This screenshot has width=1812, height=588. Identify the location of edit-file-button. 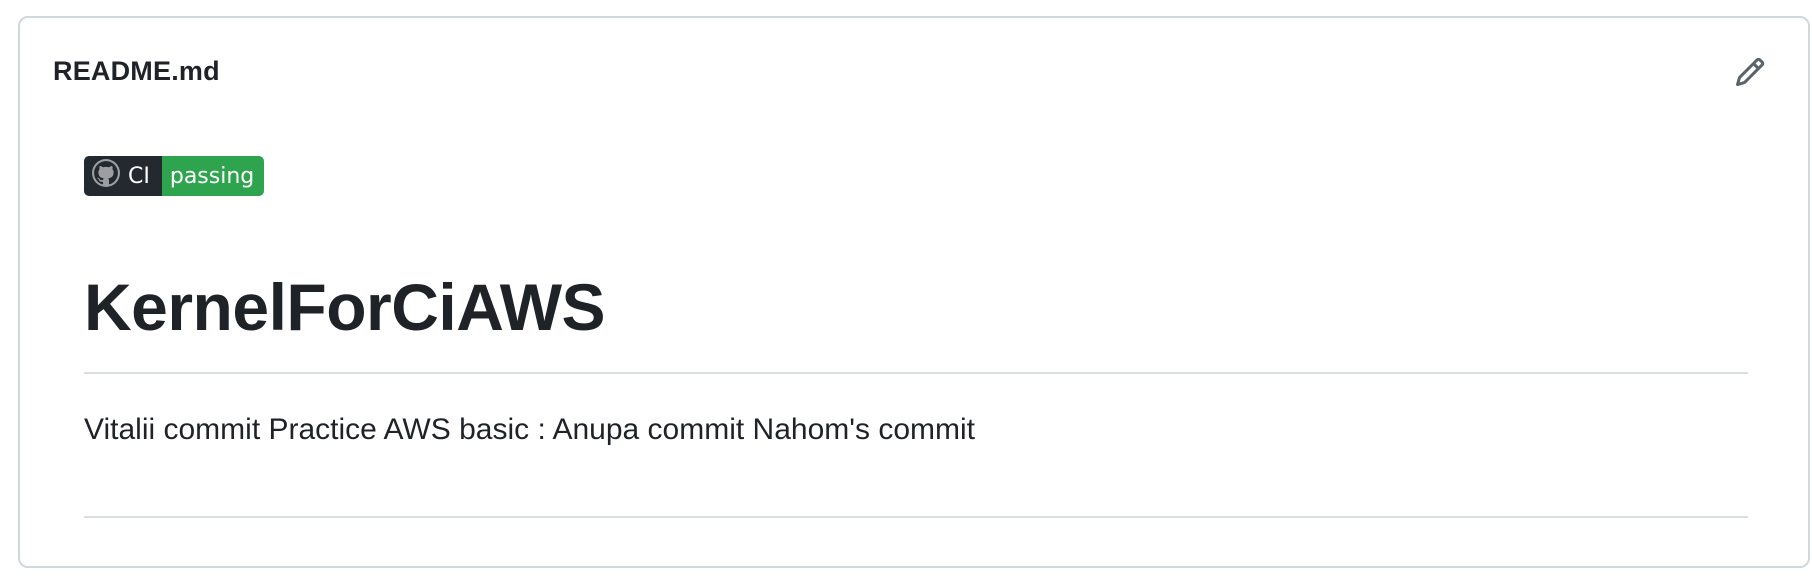
(1750, 74).